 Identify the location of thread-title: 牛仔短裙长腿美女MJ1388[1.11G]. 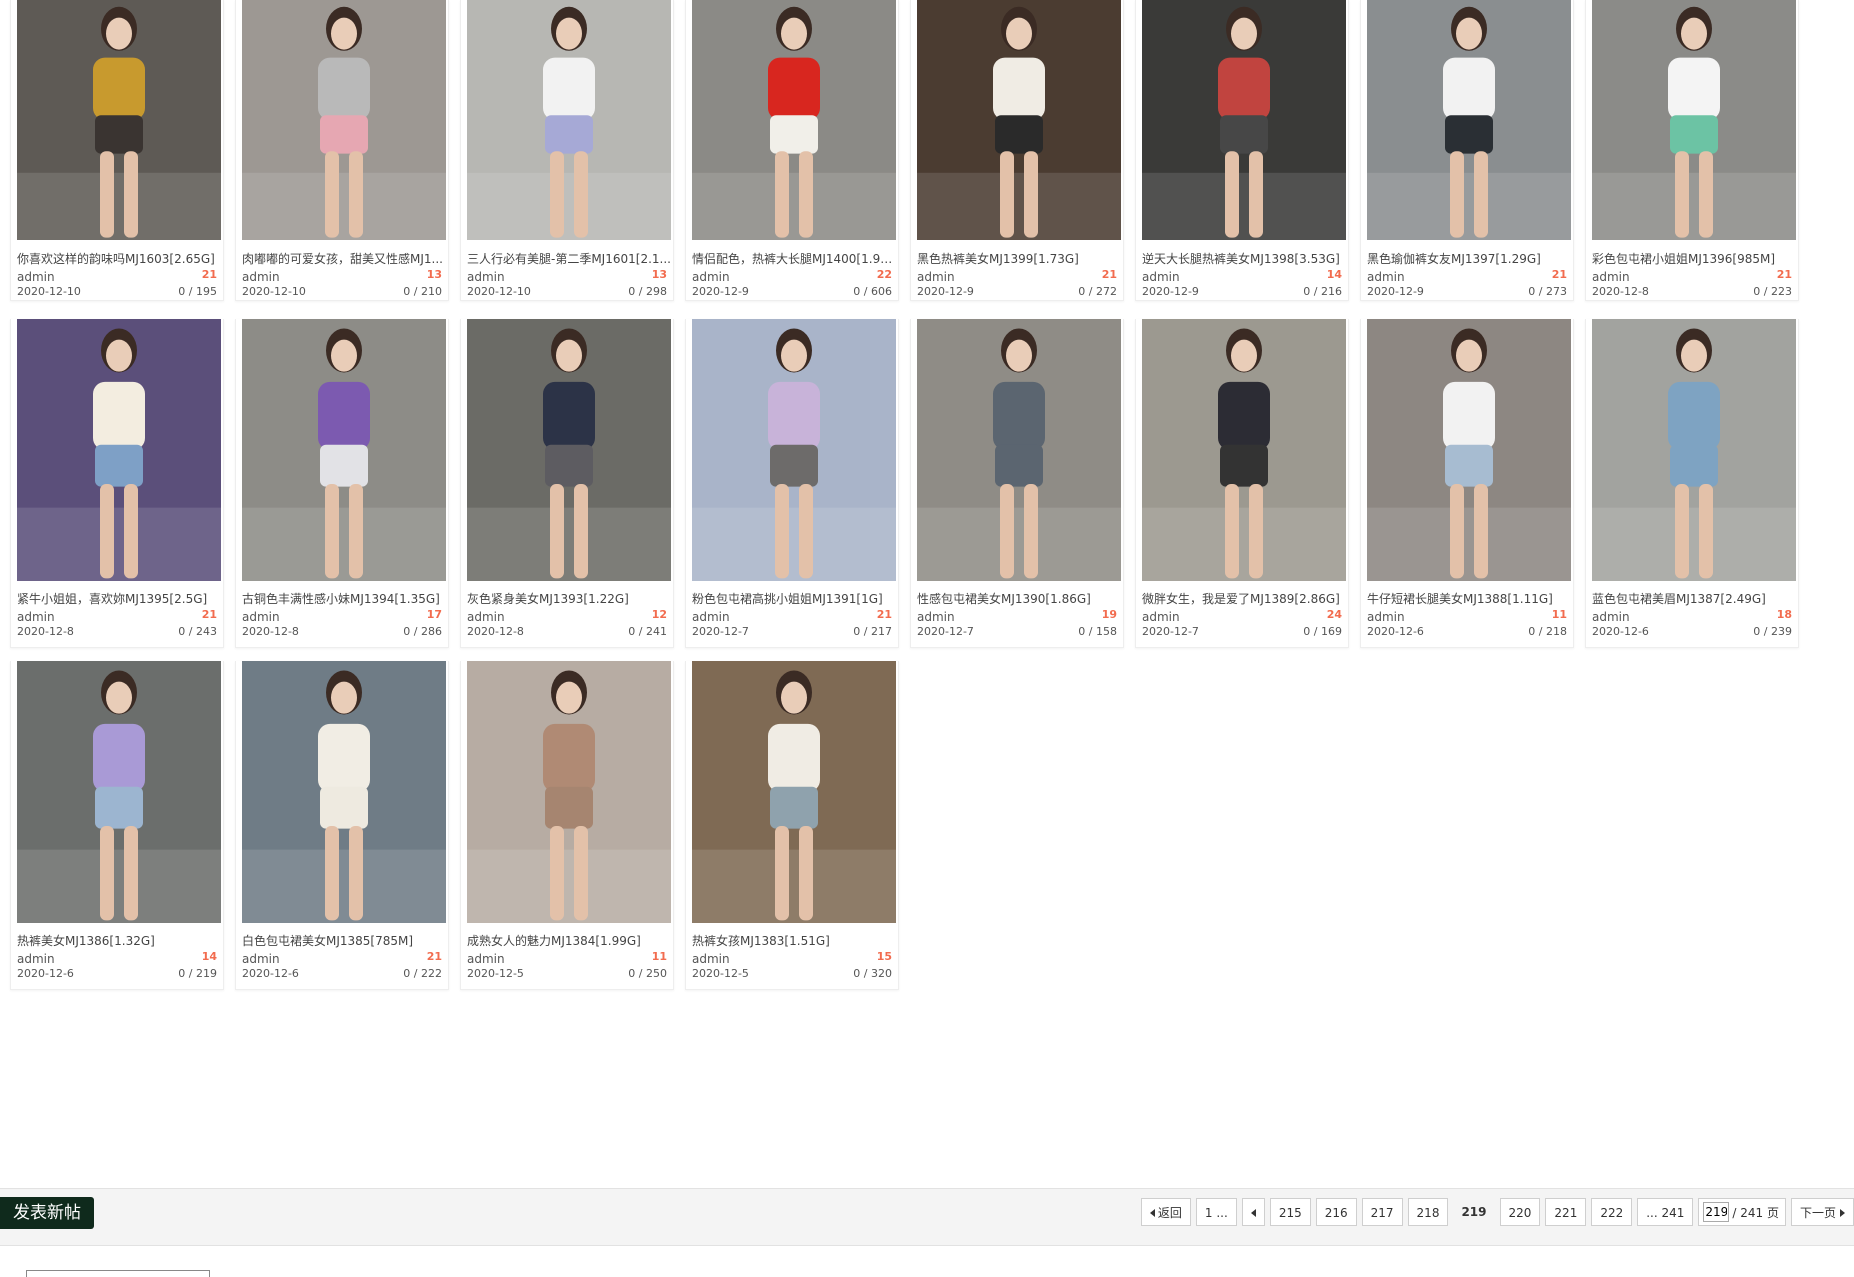
(1469, 598).